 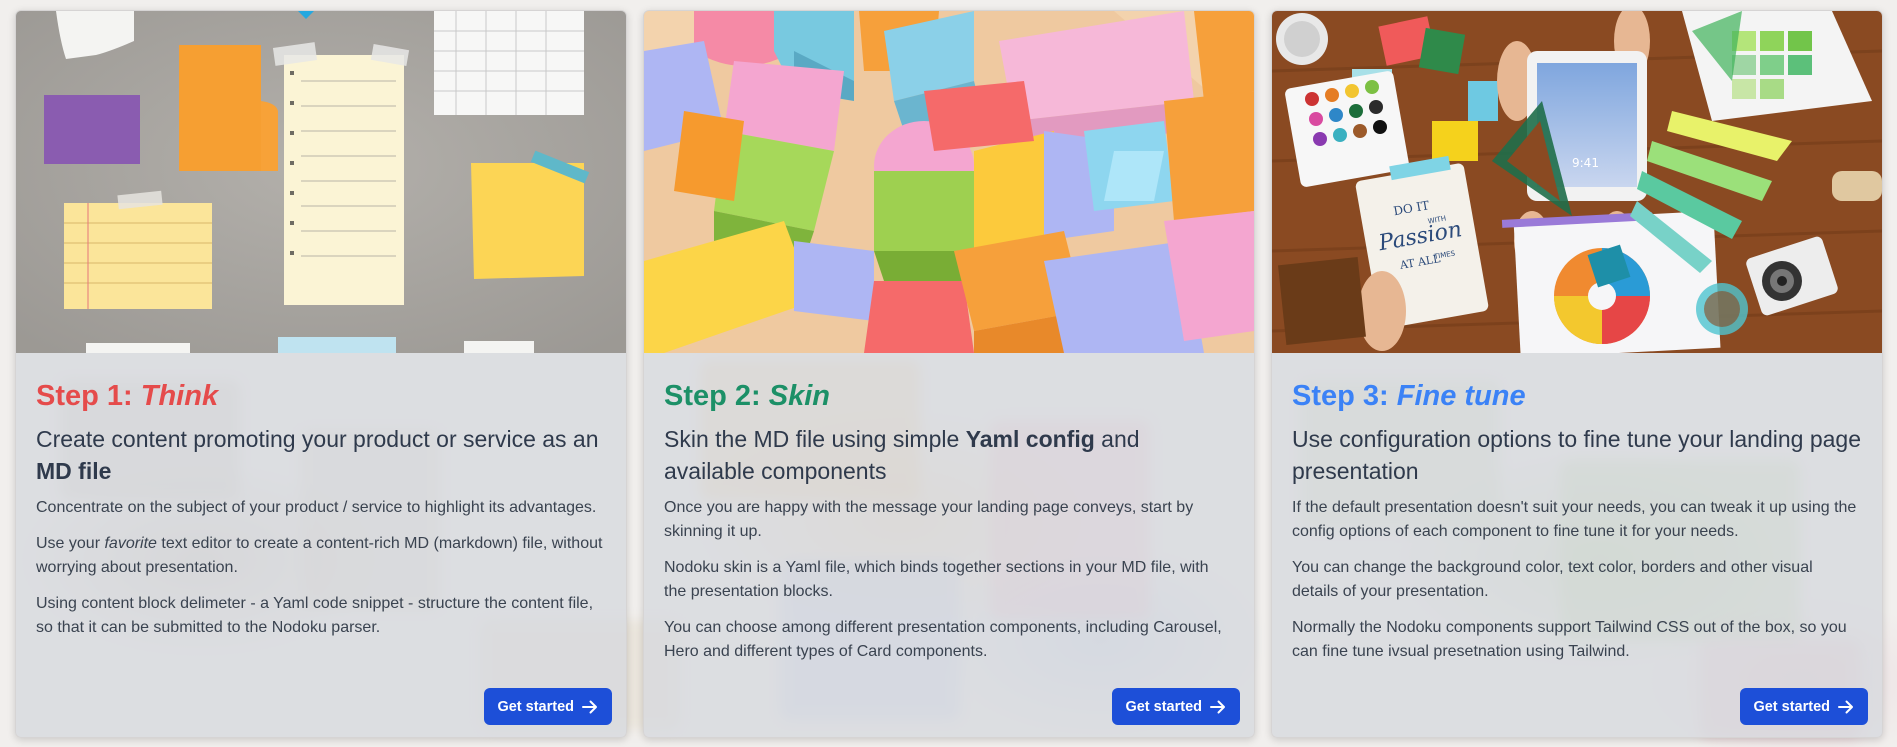 What do you see at coordinates (799, 396) in the screenshot?
I see `step-word: Skin` at bounding box center [799, 396].